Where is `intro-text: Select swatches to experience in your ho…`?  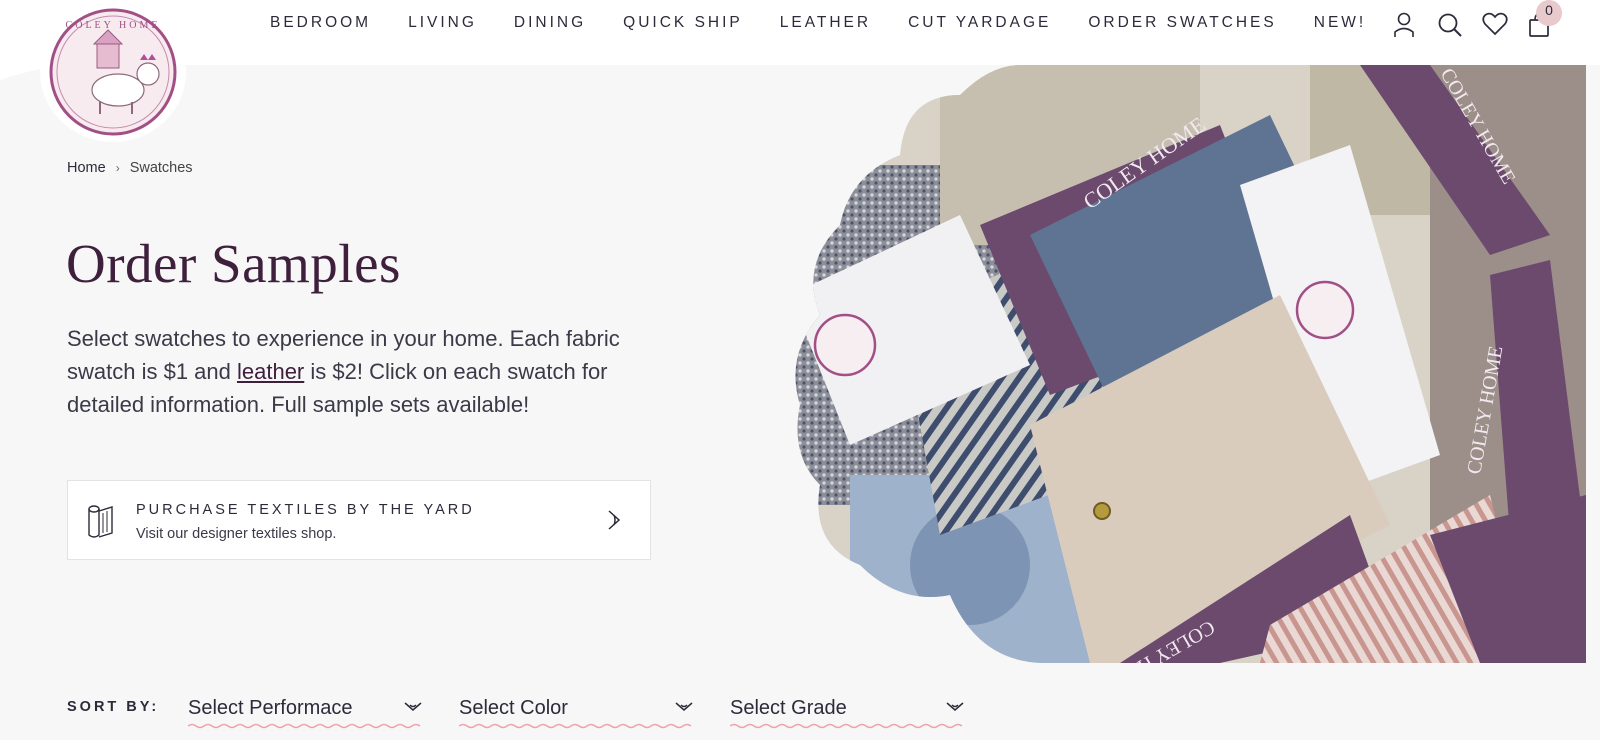 intro-text: Select swatches to experience in your ho… is located at coordinates (367, 371).